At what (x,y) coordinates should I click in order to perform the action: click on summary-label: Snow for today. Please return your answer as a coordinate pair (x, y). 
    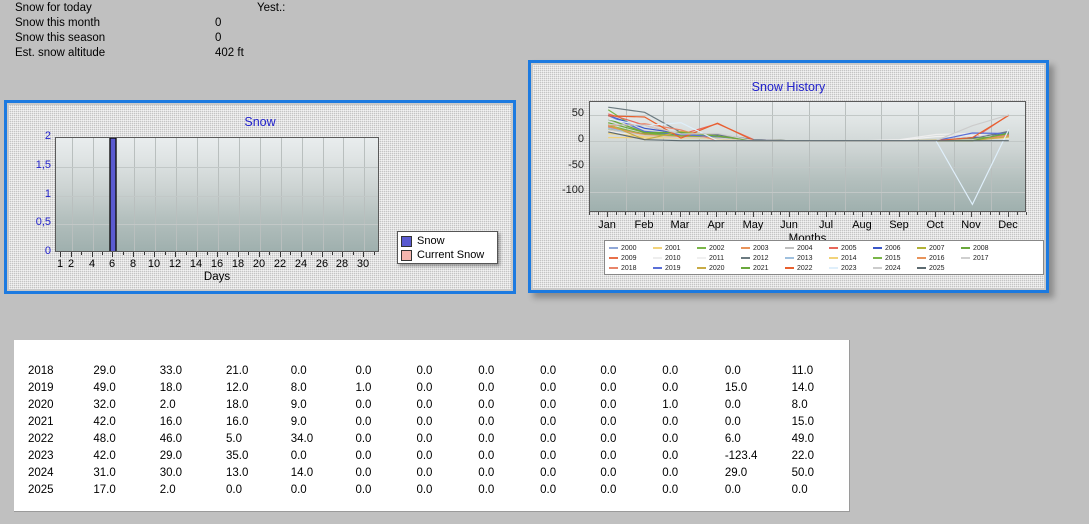
    Looking at the image, I should click on (53, 8).